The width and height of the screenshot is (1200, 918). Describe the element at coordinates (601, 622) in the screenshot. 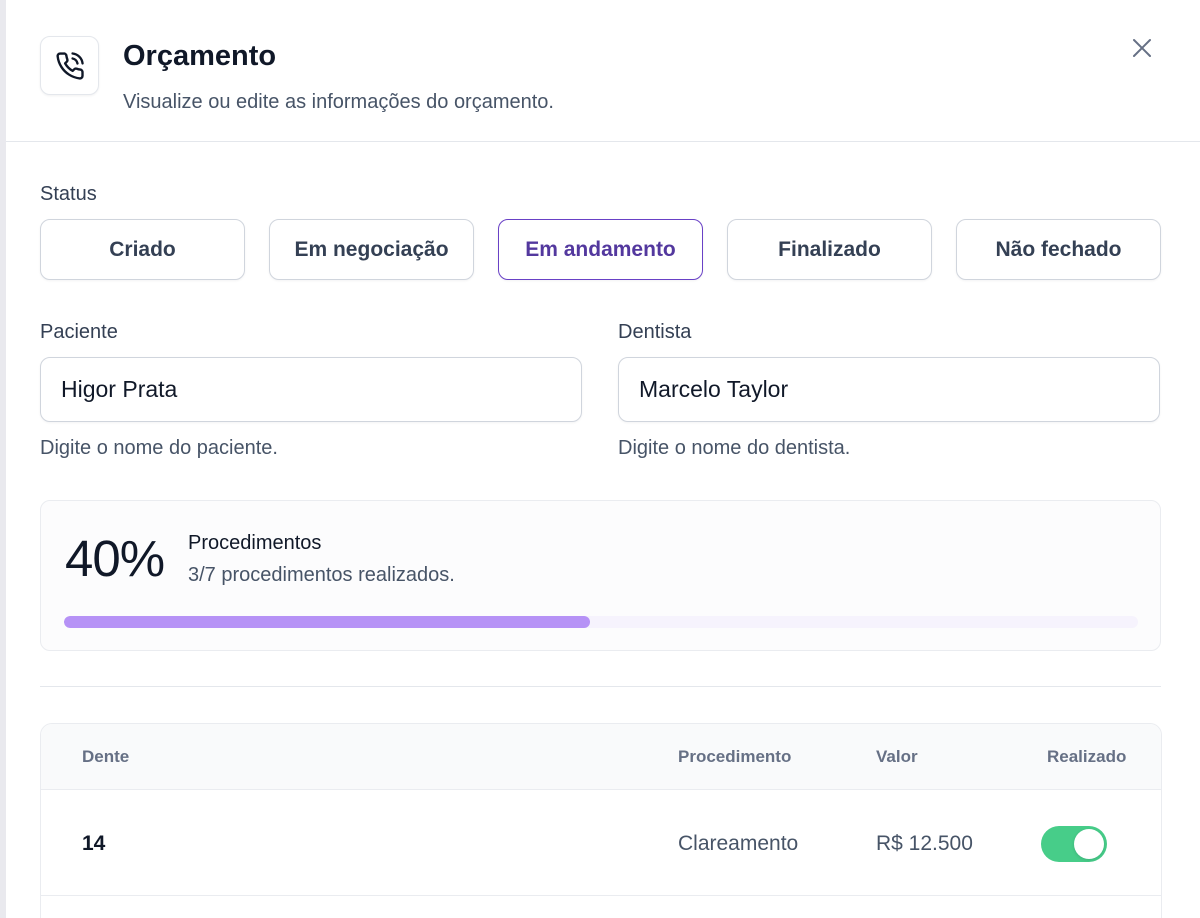

I see `progress-bar` at that location.